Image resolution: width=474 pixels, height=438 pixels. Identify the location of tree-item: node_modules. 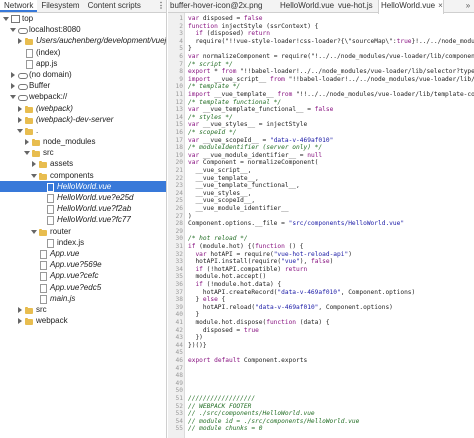
(83, 141).